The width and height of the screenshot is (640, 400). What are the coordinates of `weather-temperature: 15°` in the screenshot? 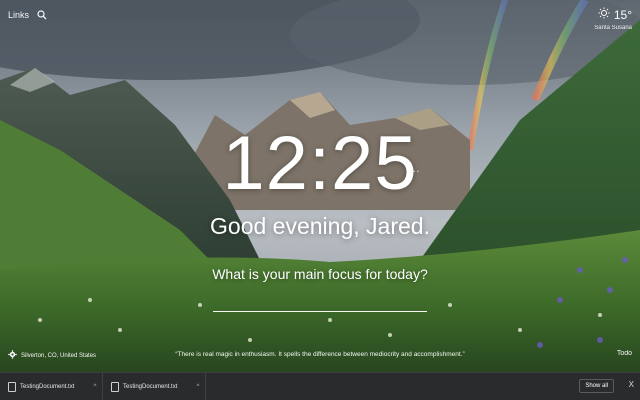 It's located at (622, 15).